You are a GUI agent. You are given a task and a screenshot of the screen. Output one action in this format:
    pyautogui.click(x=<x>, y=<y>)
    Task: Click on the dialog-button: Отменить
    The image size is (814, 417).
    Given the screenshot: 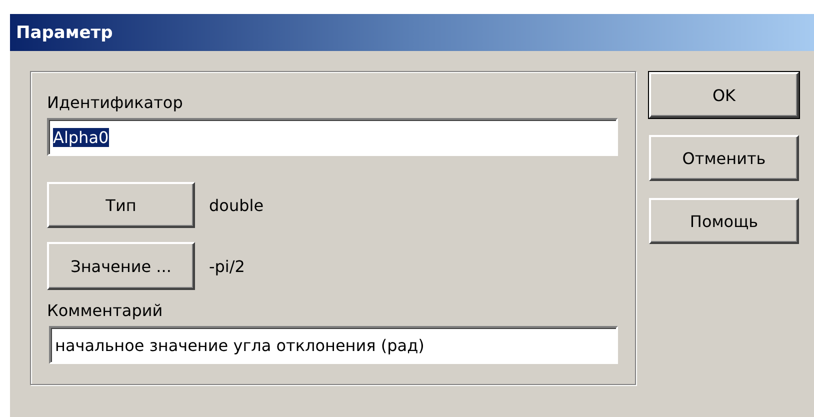 What is the action you would take?
    pyautogui.click(x=724, y=158)
    